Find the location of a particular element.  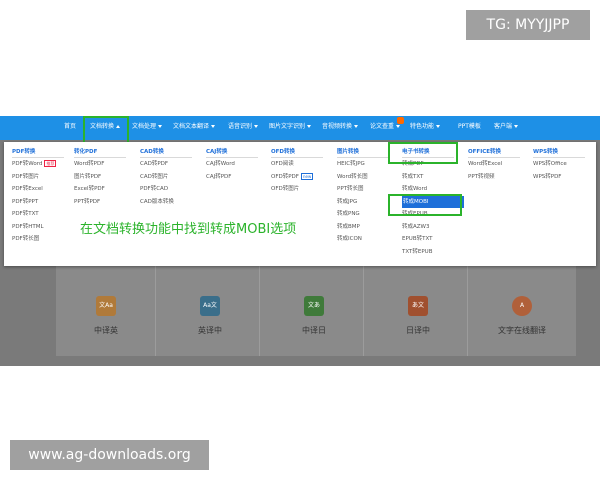

translate-icon: あ文 is located at coordinates (418, 306).